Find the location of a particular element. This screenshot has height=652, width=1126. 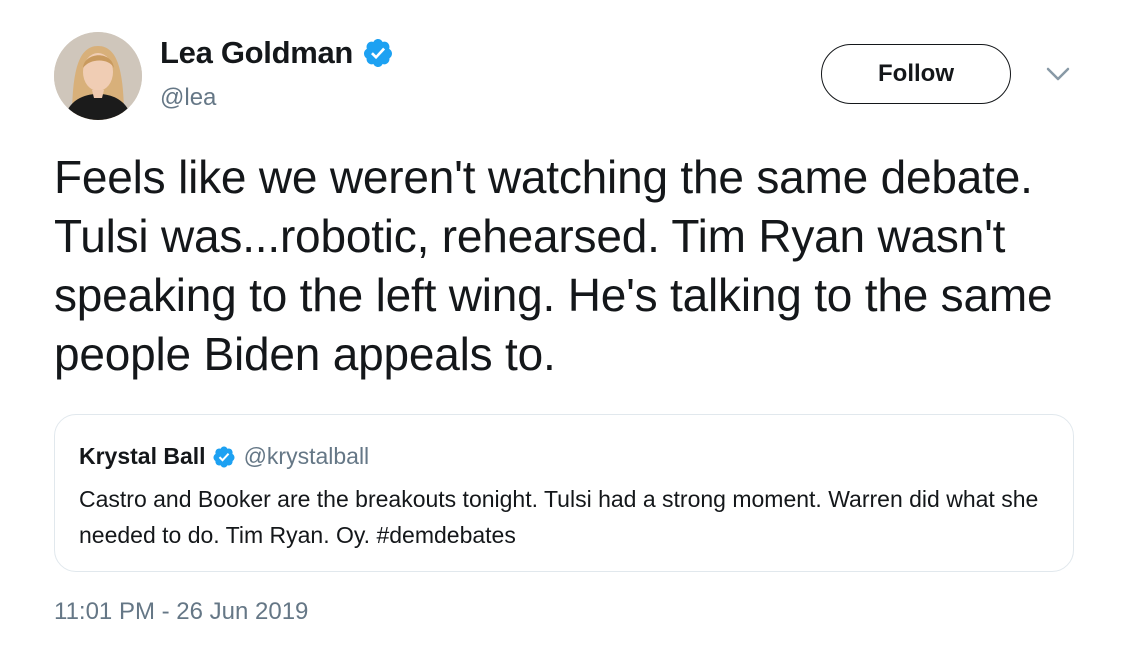

quoted-tweet-header: Krystal Ball @krystalball is located at coordinates (224, 456).